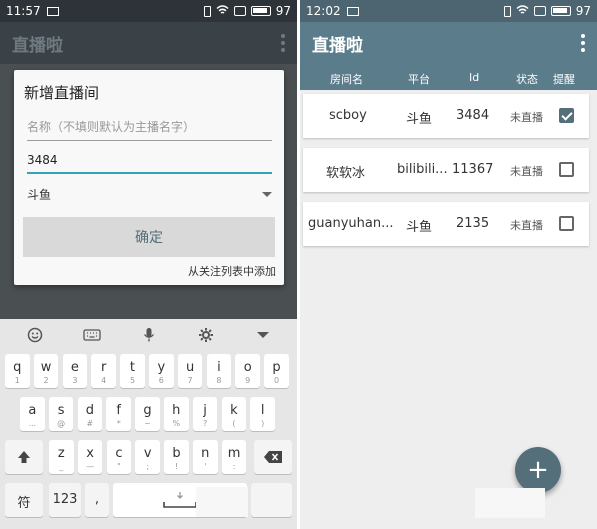 The width and height of the screenshot is (597, 529). I want to click on key-c: c ", so click(119, 457).